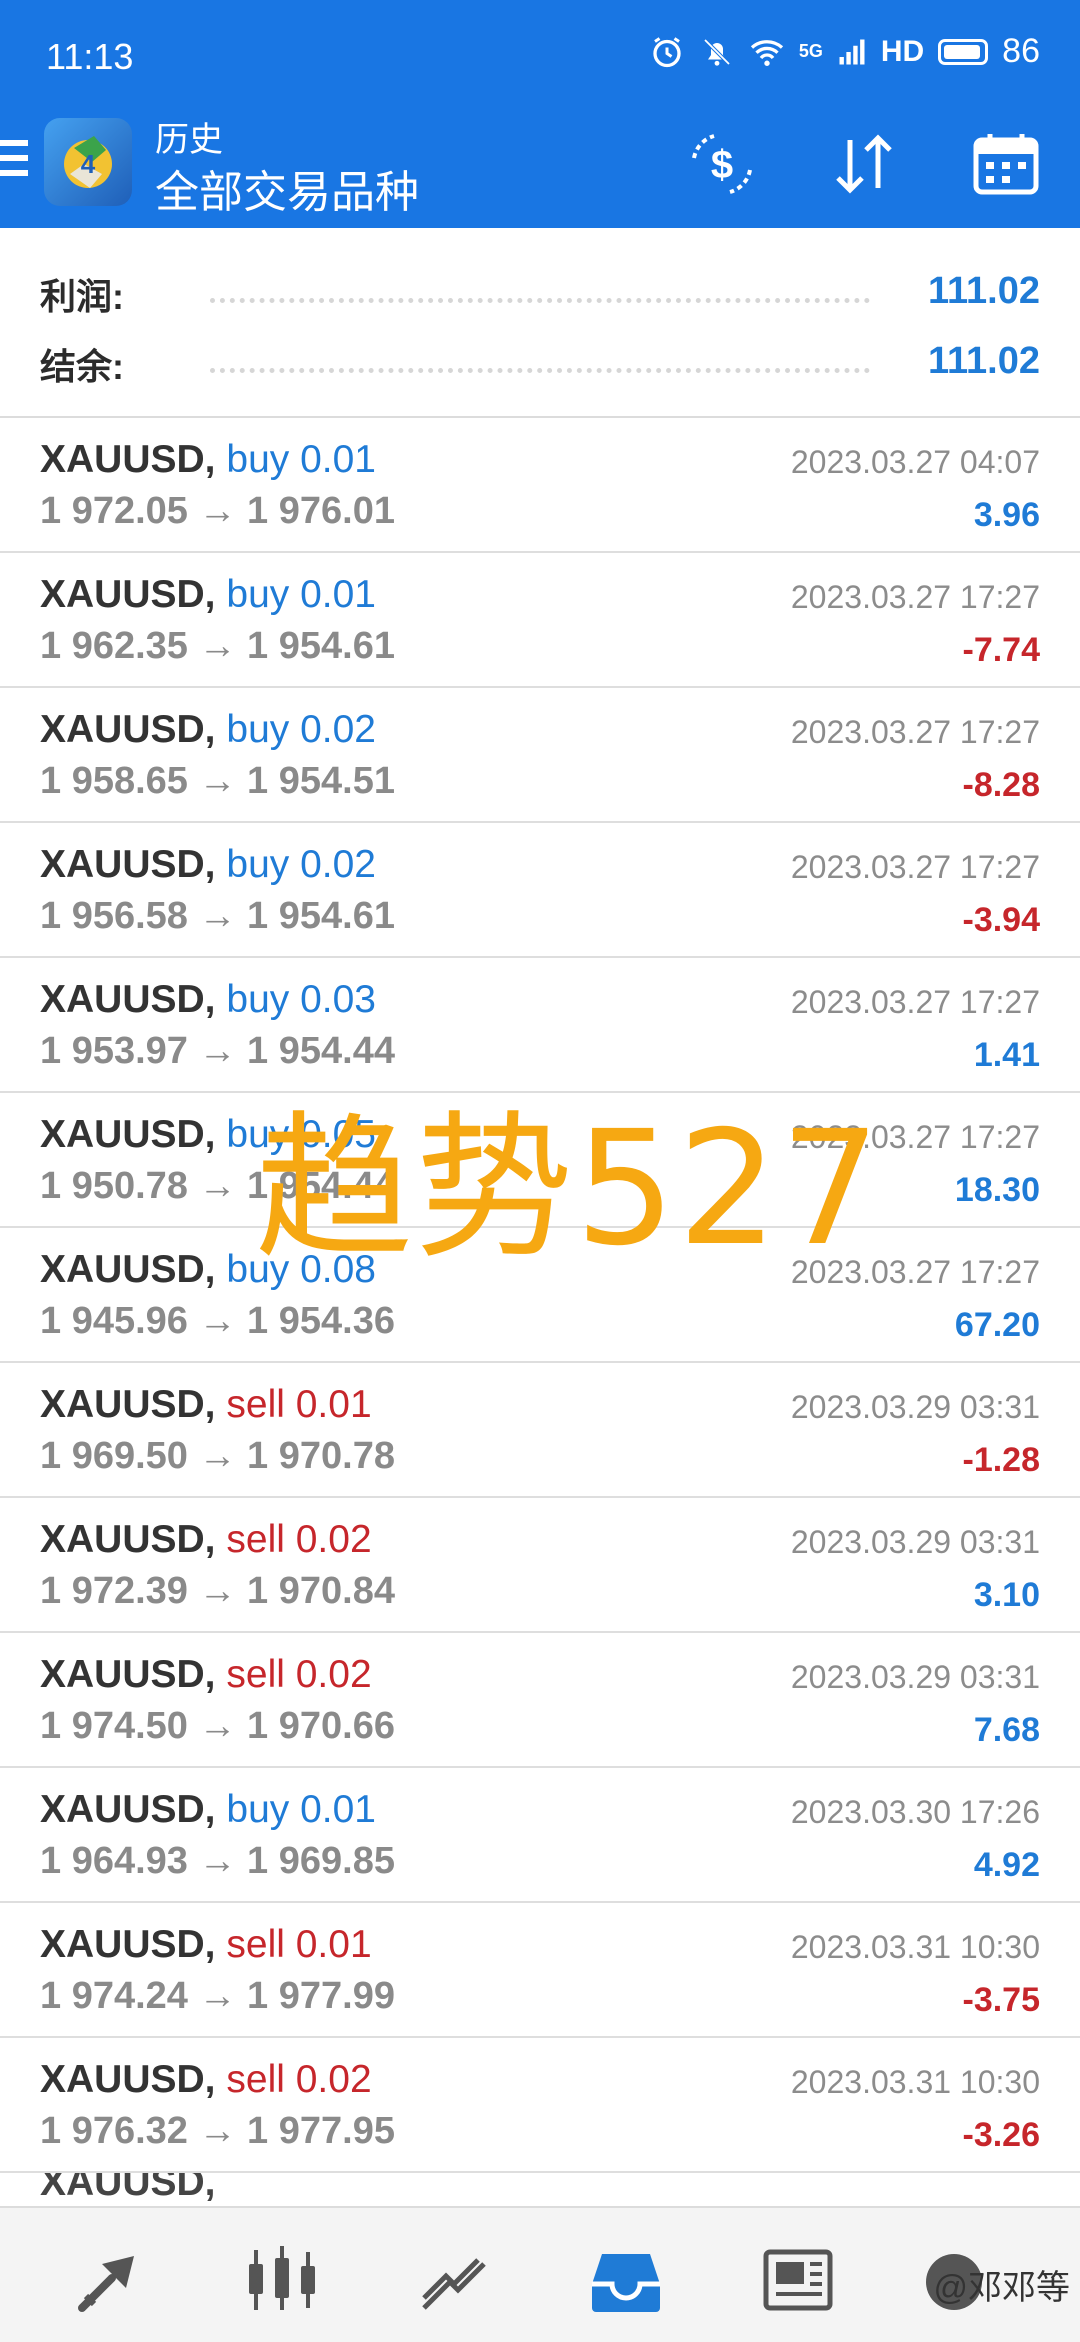 This screenshot has width=1080, height=2342. Describe the element at coordinates (722, 164) in the screenshot. I see `currency-exchange-icon: $` at that location.